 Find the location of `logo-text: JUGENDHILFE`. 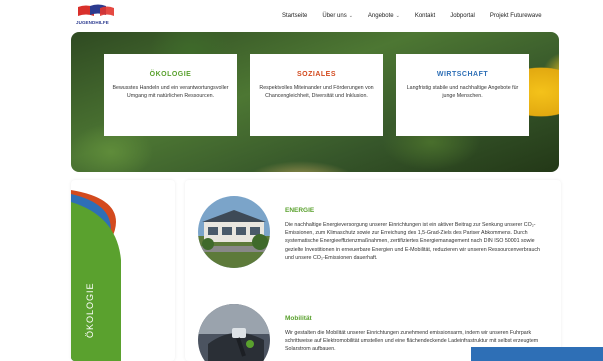

logo-text: JUGENDHILFE is located at coordinates (92, 22).